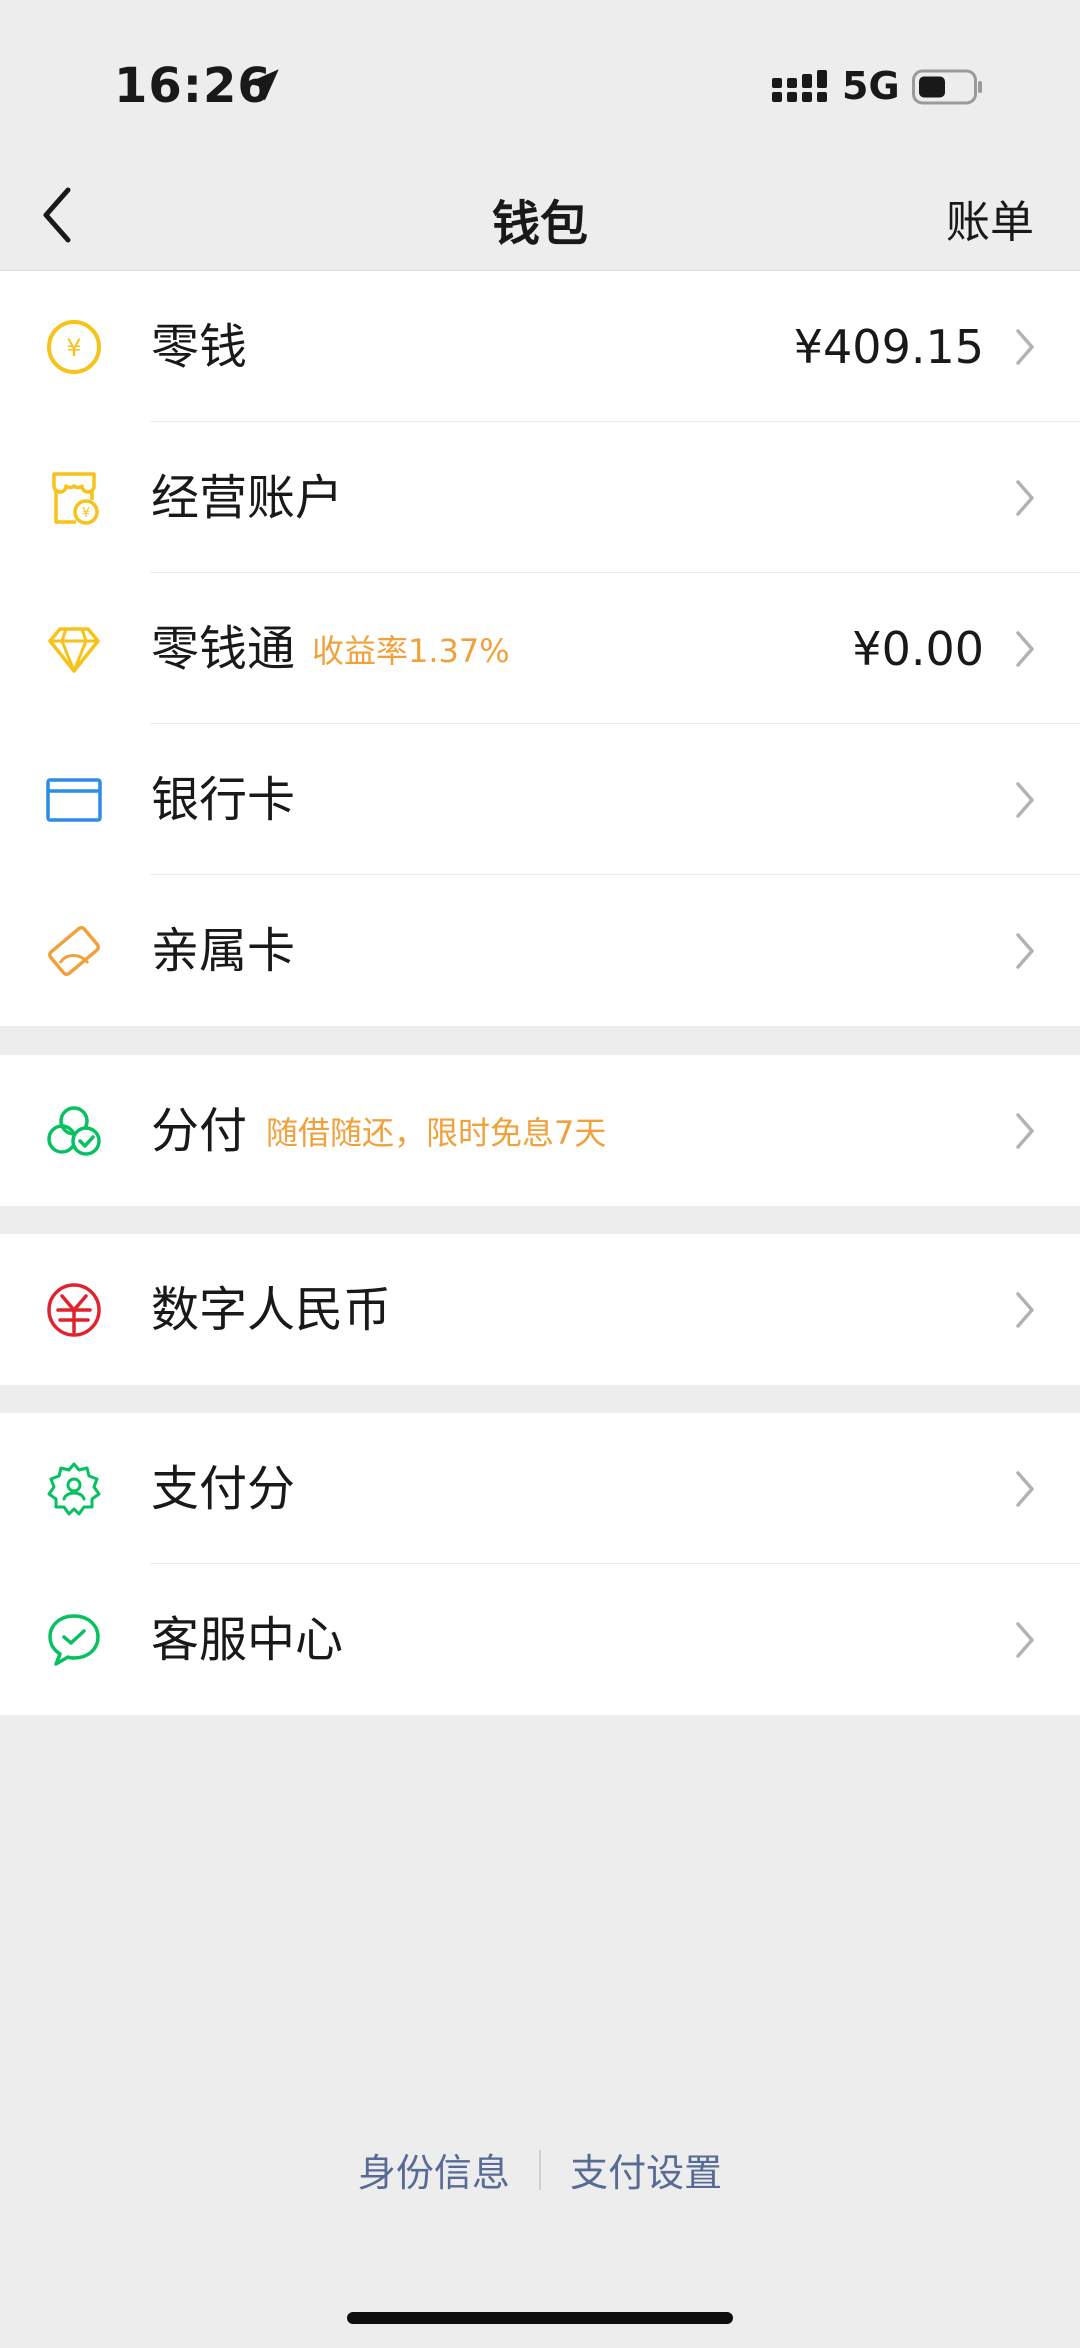 This screenshot has height=2348, width=1080. Describe the element at coordinates (223, 649) in the screenshot. I see `row-label: 零钱通` at that location.